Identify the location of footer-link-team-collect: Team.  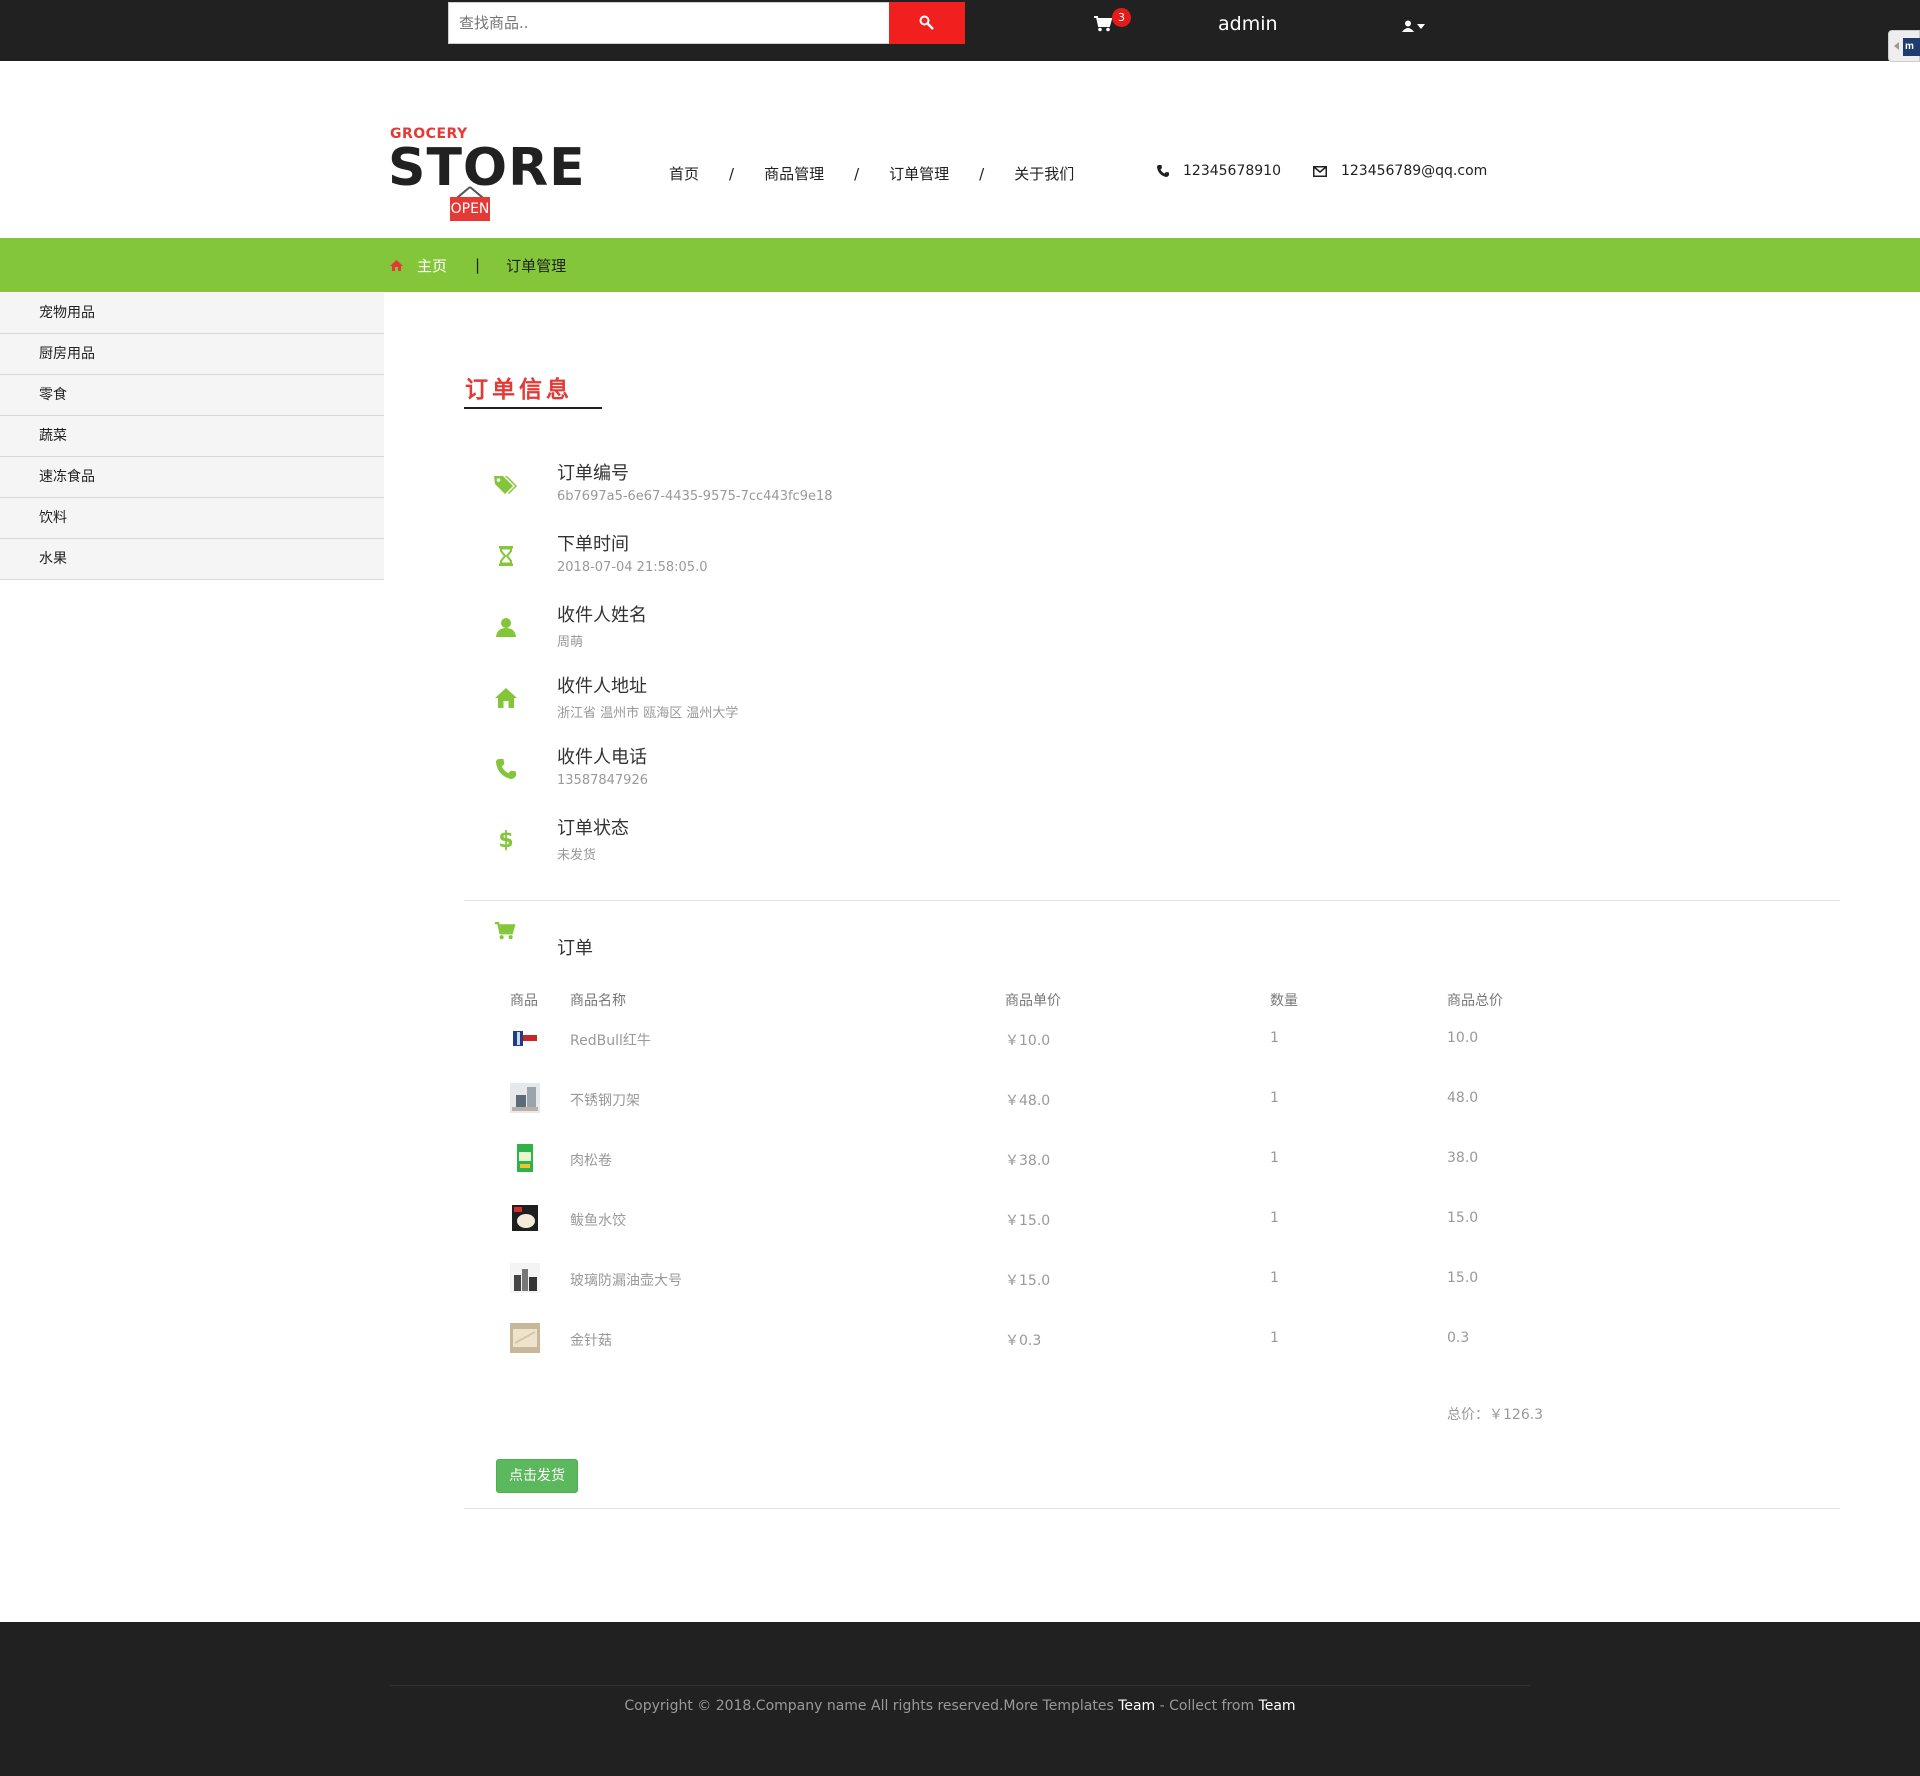
(1277, 1706).